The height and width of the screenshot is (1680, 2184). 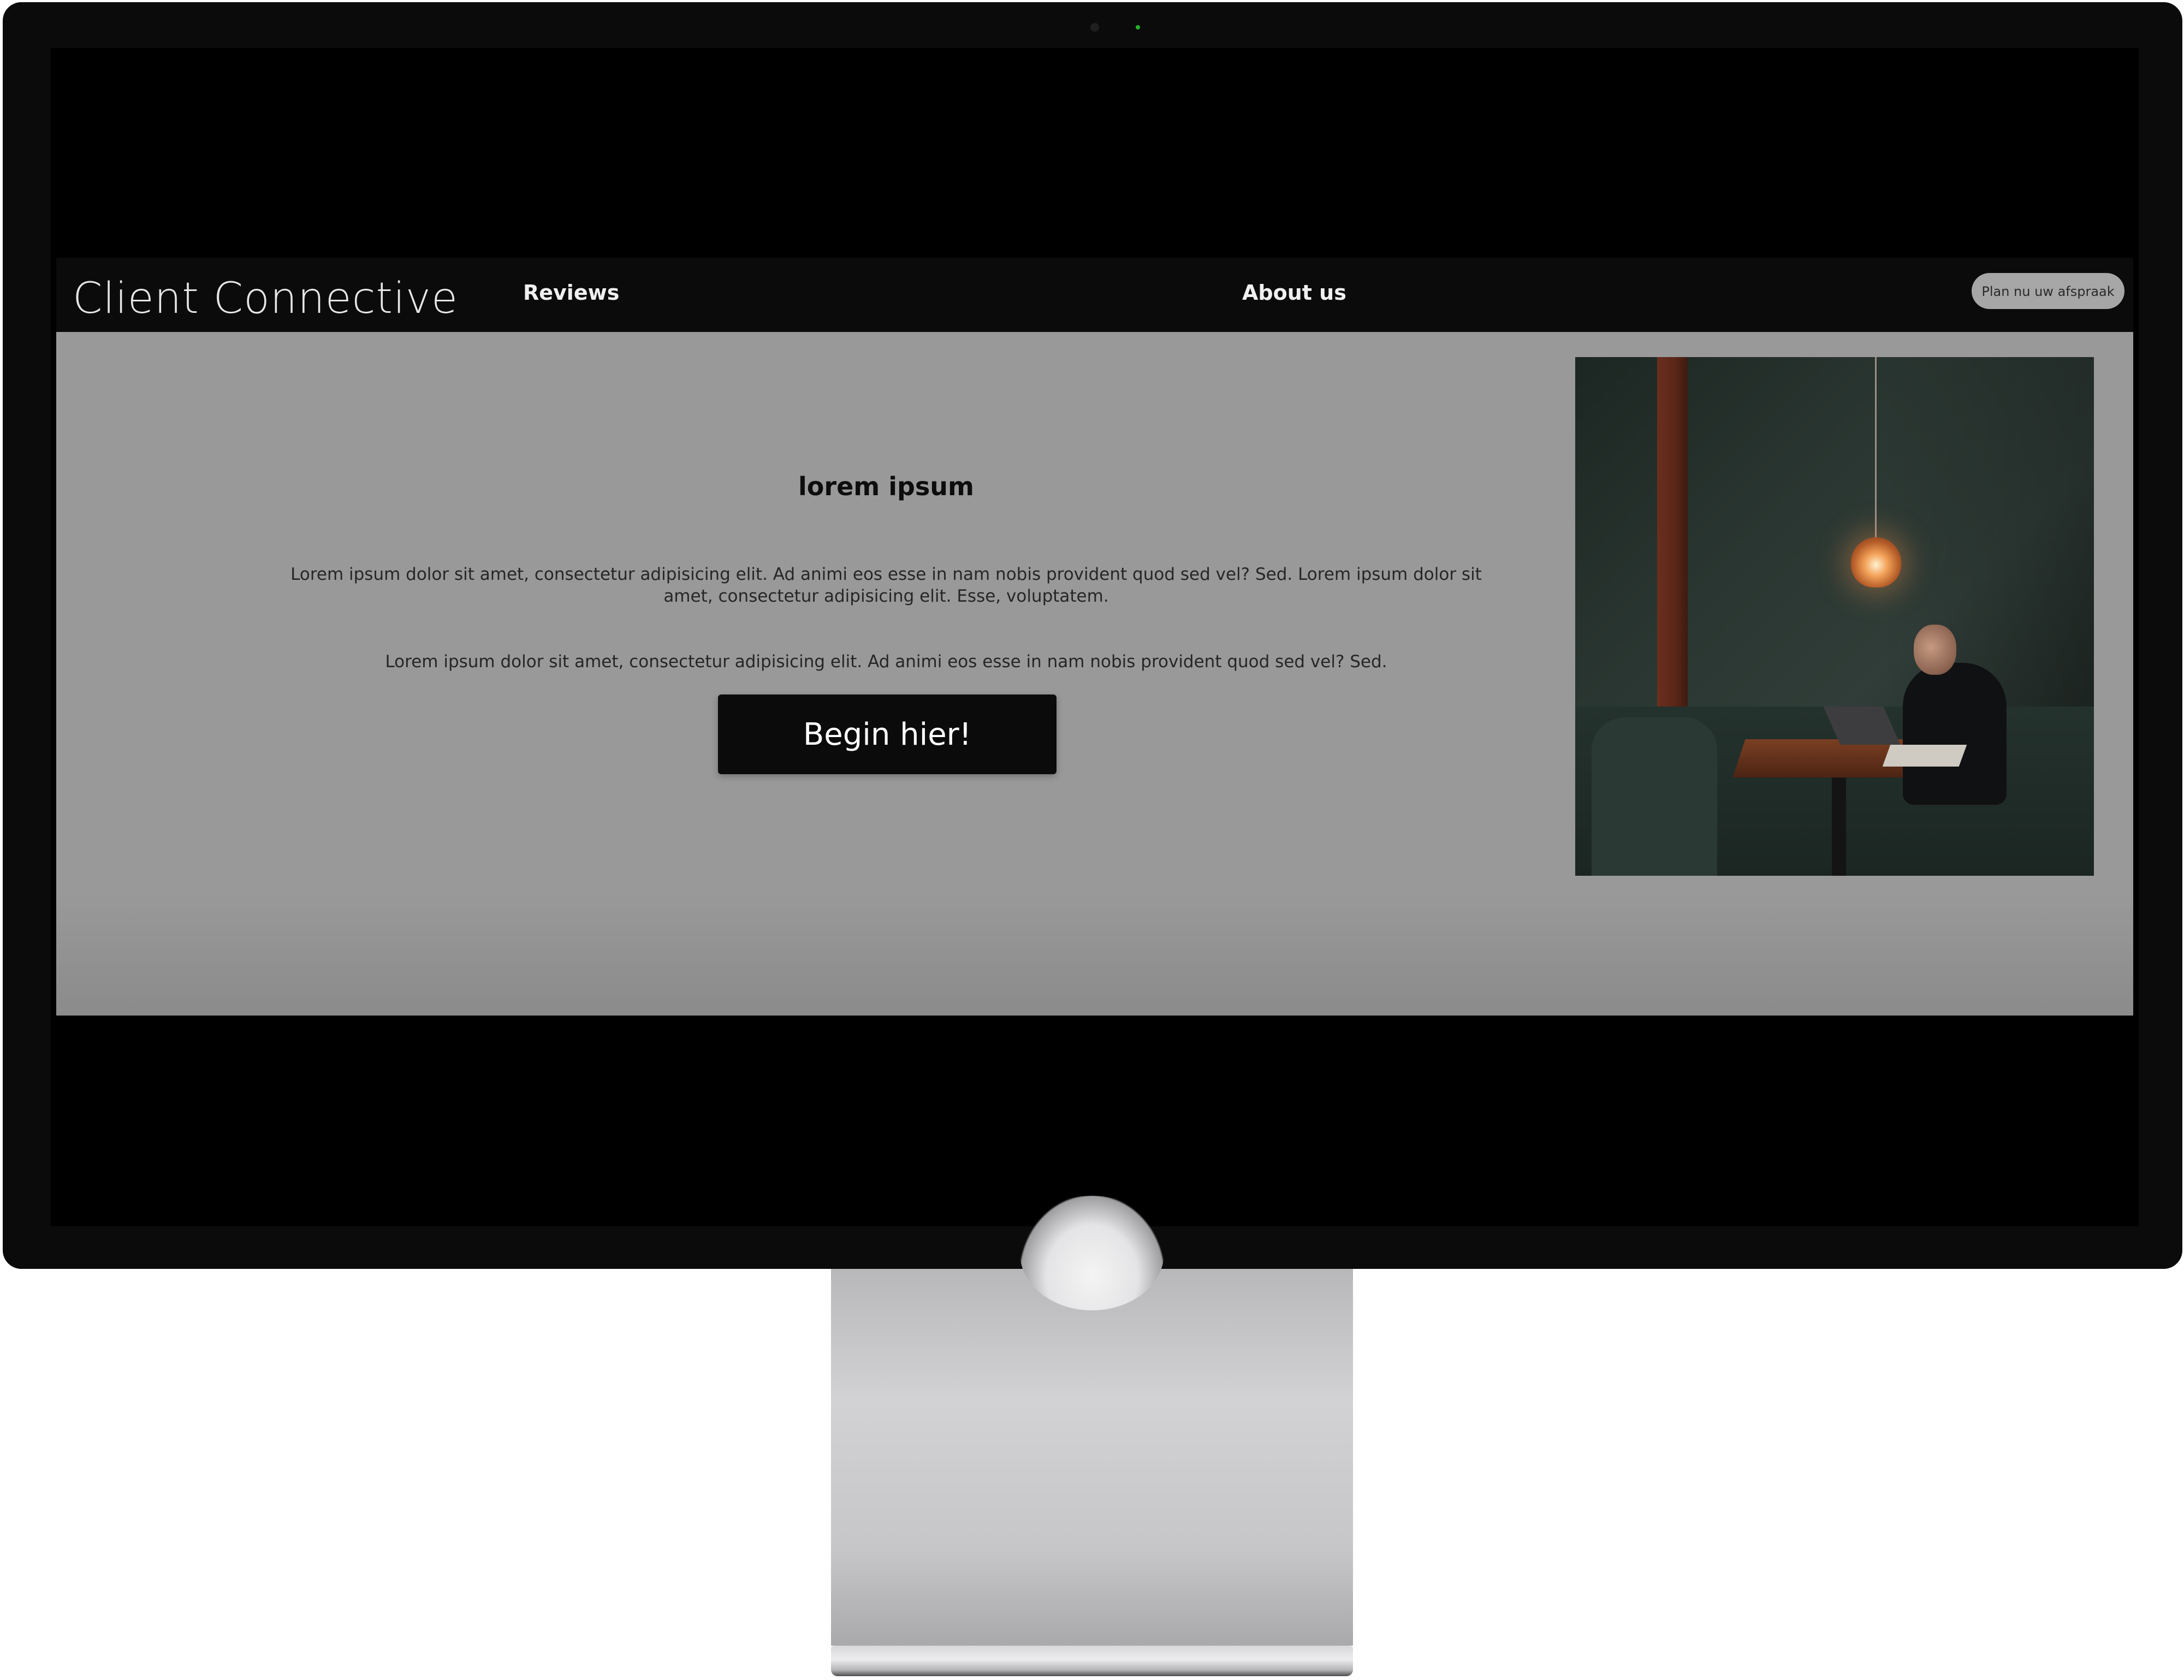 What do you see at coordinates (1138, 27) in the screenshot?
I see `camera-led-icon` at bounding box center [1138, 27].